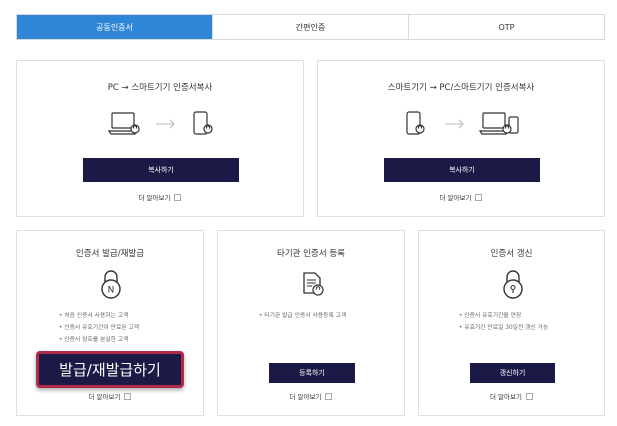  I want to click on renew-button: 갱신하기, so click(512, 373).